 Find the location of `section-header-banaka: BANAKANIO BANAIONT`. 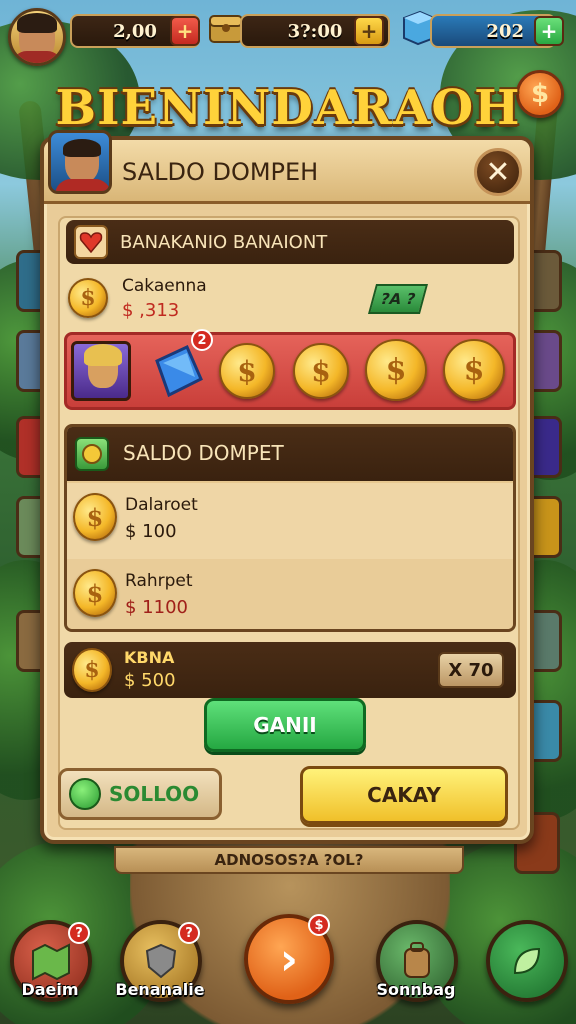

section-header-banaka: BANAKANIO BANAIONT is located at coordinates (290, 242).